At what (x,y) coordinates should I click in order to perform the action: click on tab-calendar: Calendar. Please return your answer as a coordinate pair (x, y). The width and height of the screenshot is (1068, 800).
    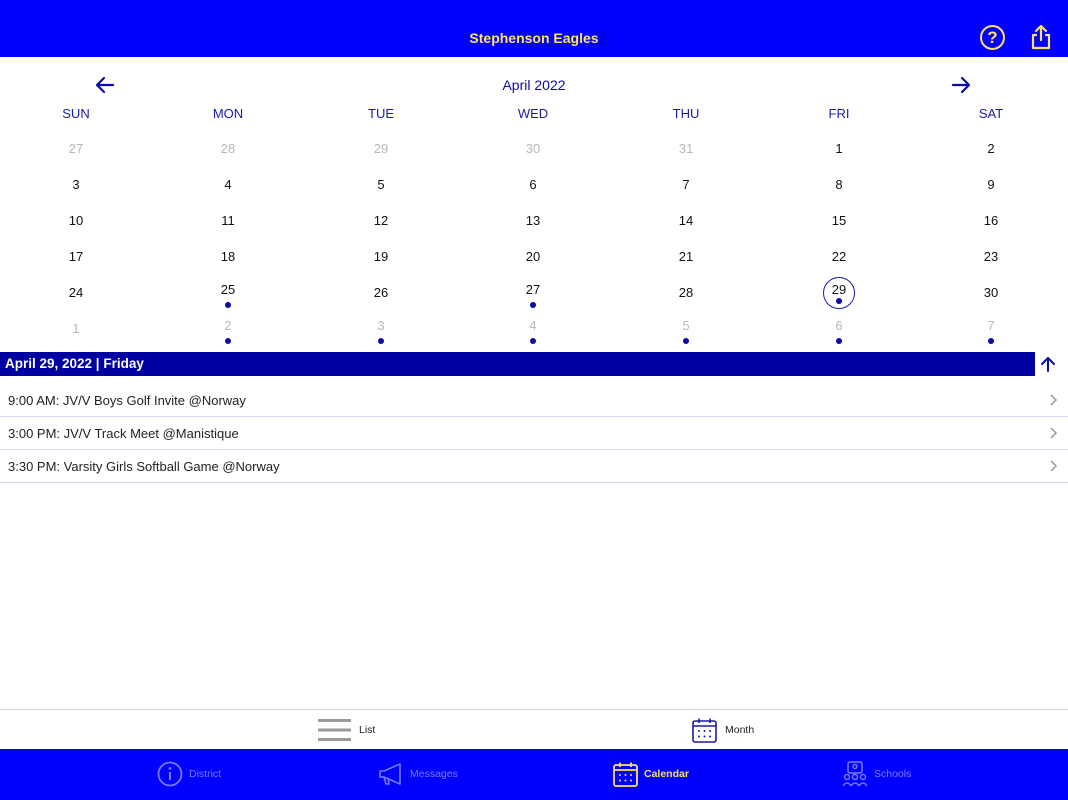
    Looking at the image, I should click on (651, 774).